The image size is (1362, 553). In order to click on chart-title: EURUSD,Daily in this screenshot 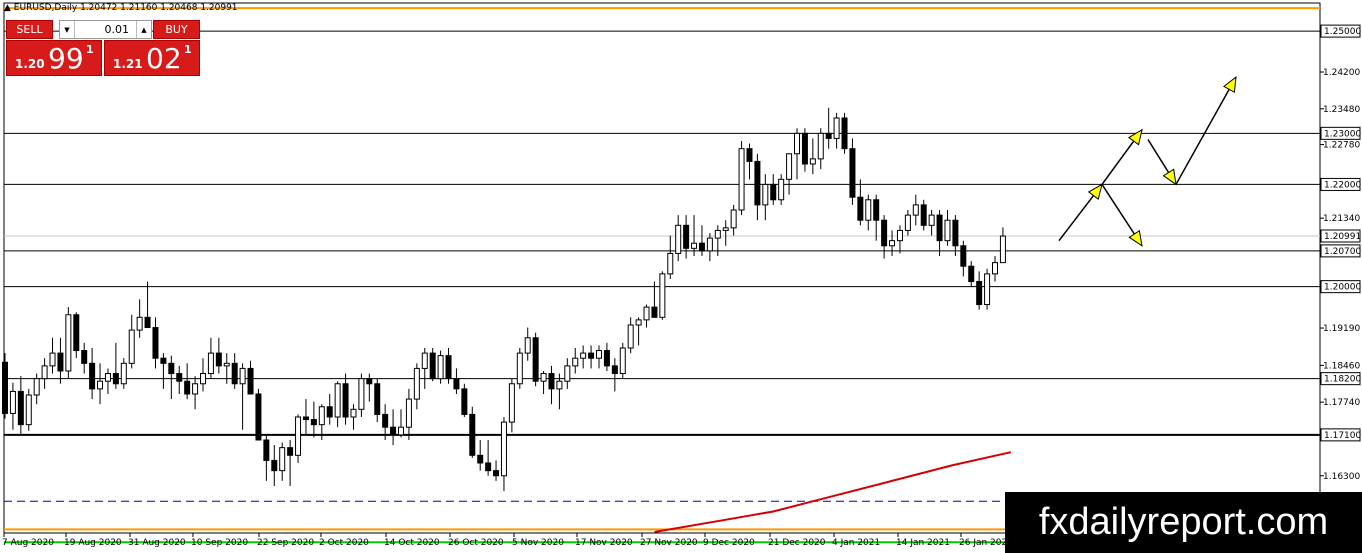, I will do `click(45, 8)`.